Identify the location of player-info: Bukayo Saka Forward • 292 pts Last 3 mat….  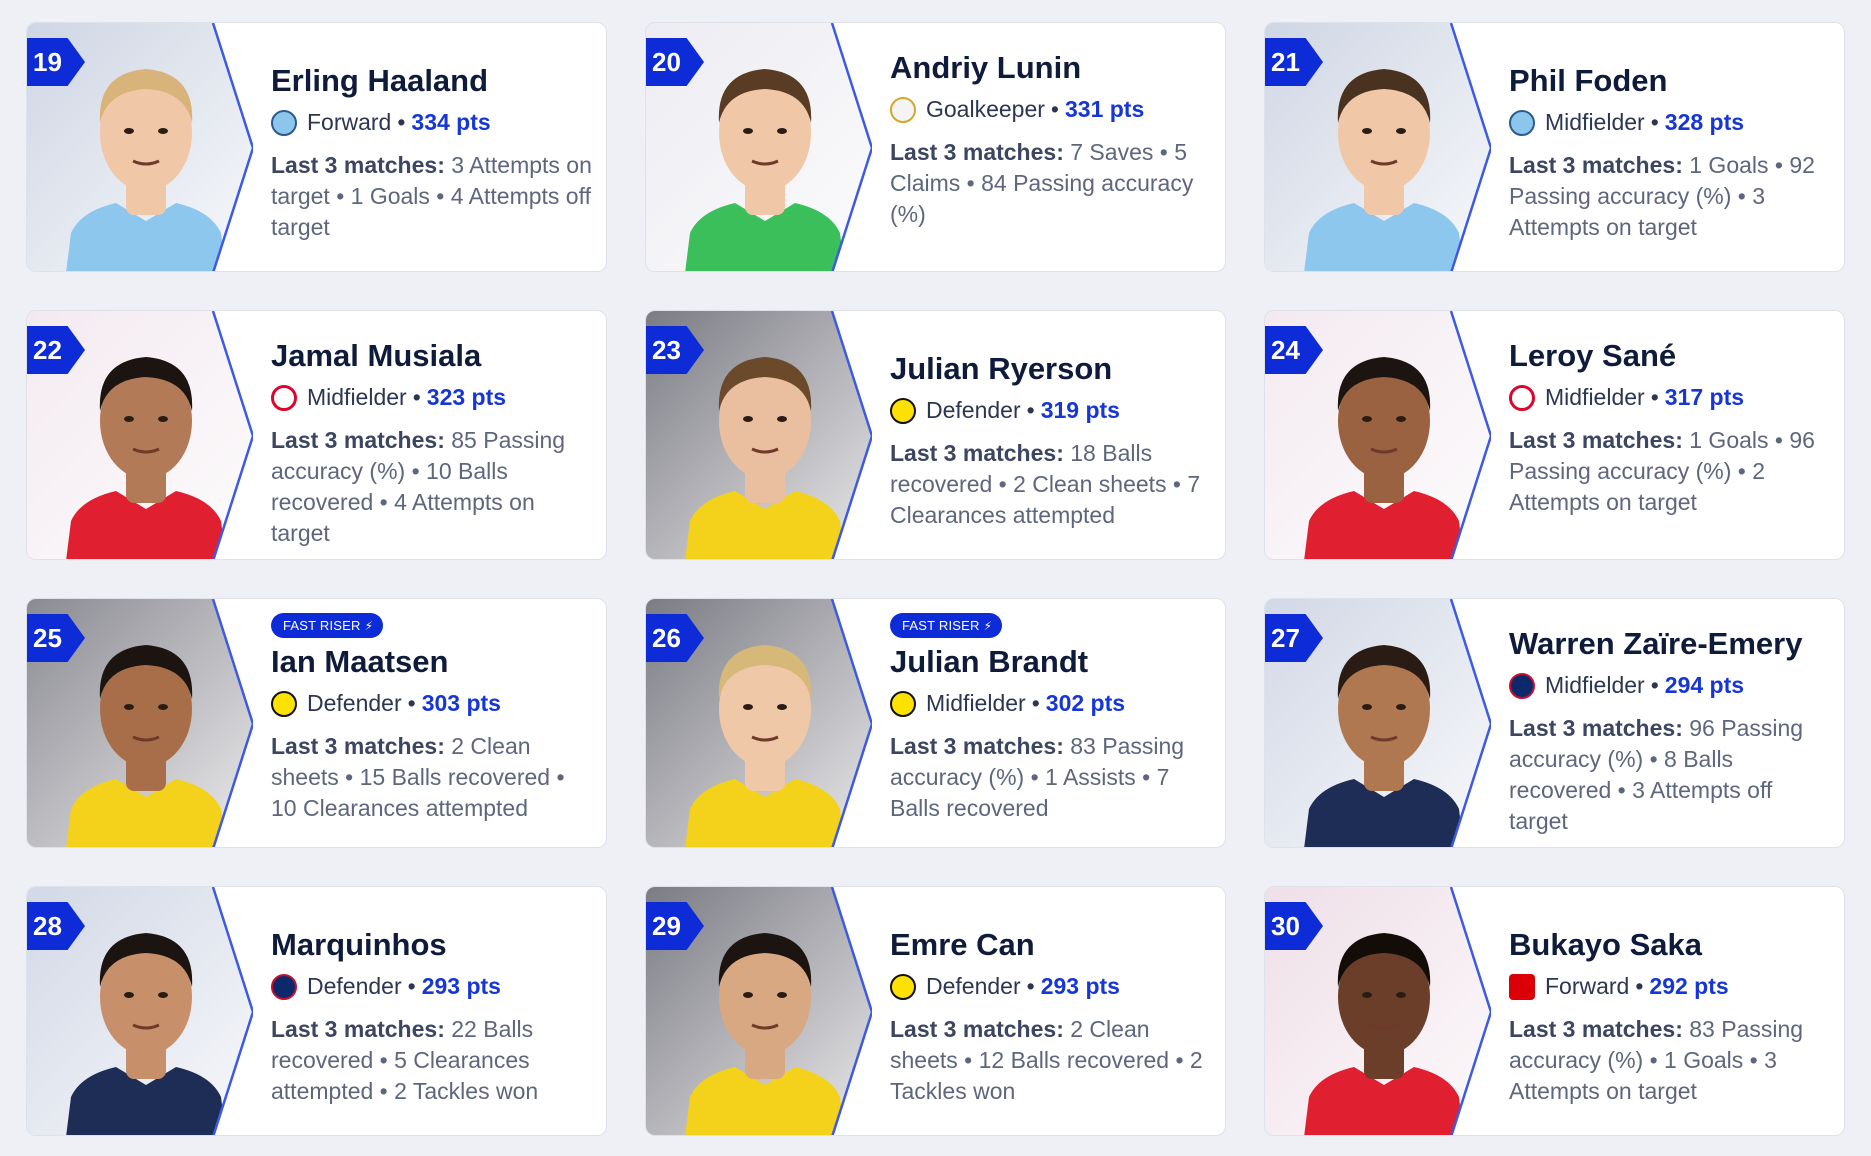
(1669, 1011).